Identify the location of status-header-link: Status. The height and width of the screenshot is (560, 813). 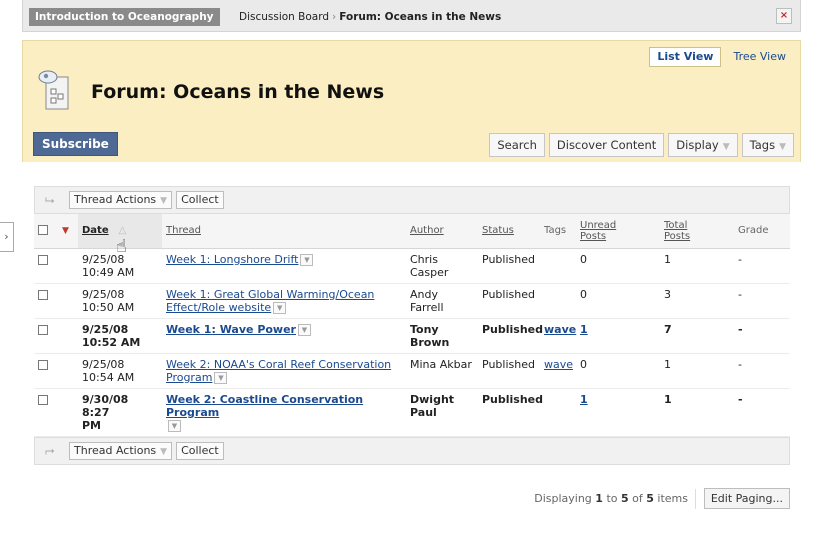
(498, 230).